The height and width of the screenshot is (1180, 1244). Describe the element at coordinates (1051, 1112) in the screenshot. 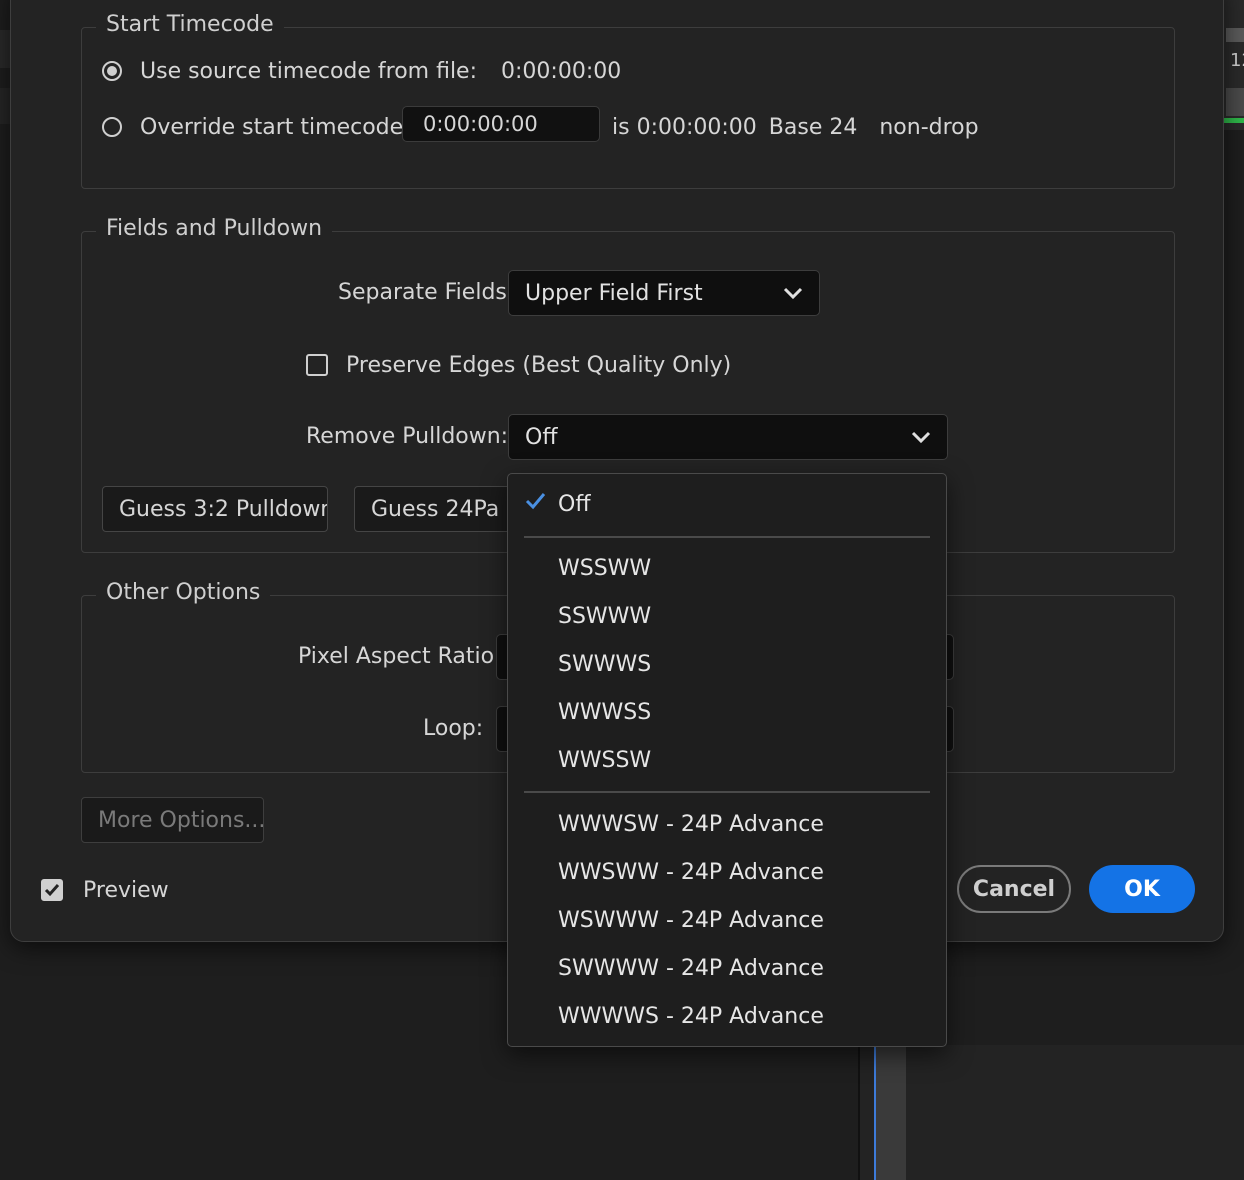

I see `background-timeline-panel` at that location.